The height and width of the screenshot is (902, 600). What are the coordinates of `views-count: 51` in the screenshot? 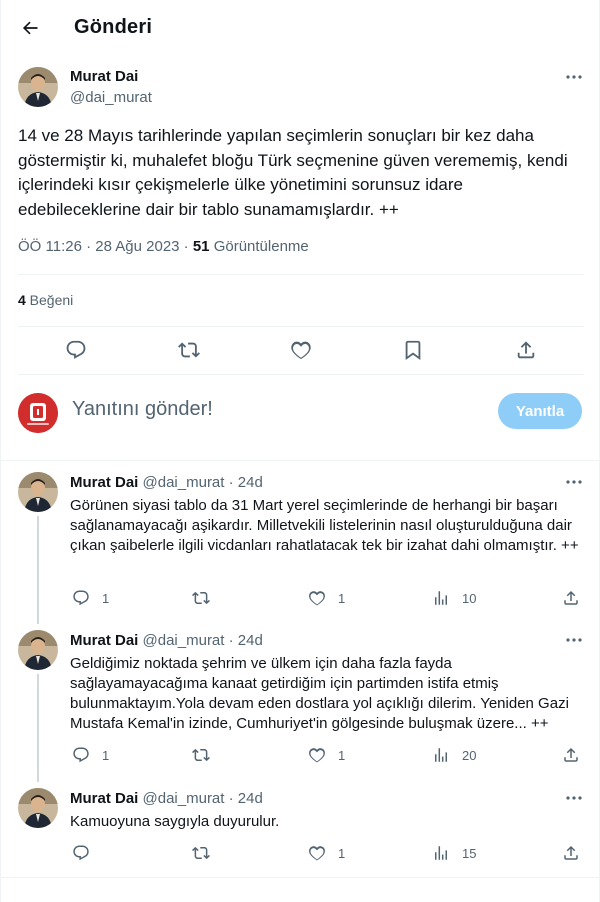 It's located at (201, 246).